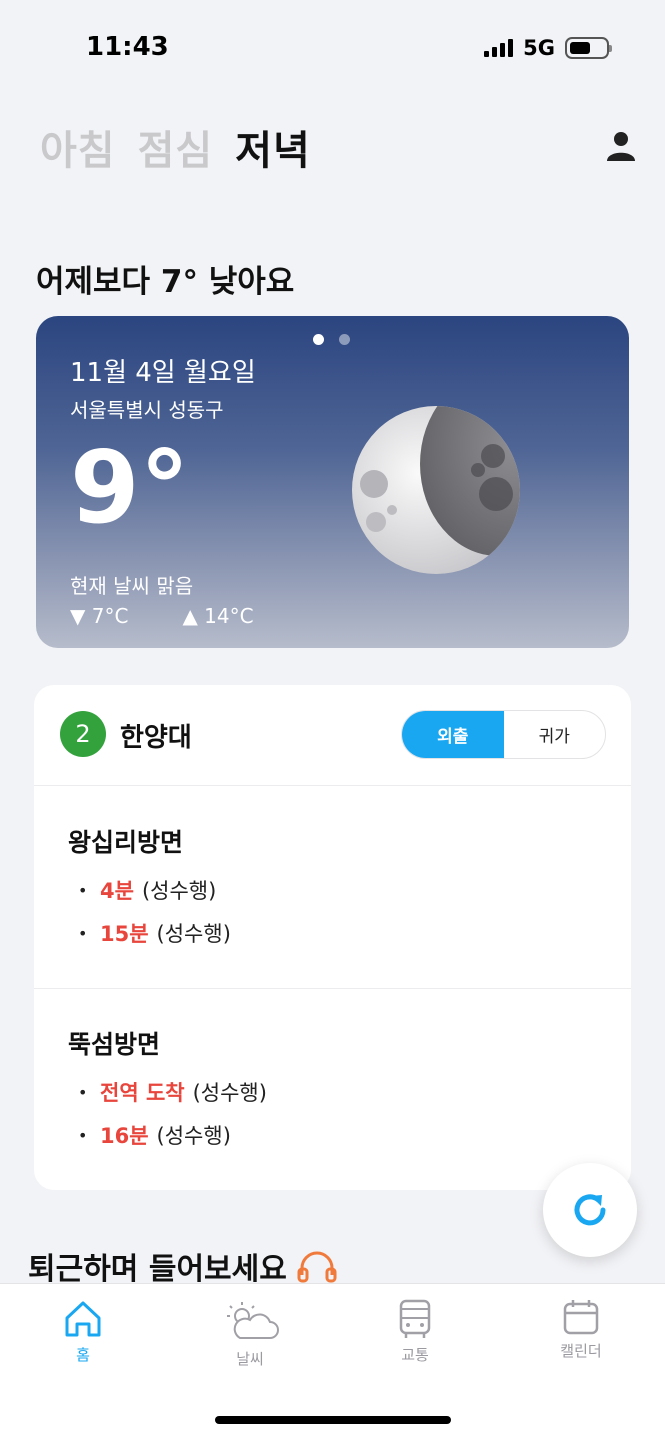 The height and width of the screenshot is (1440, 665). I want to click on home-indicator, so click(333, 1420).